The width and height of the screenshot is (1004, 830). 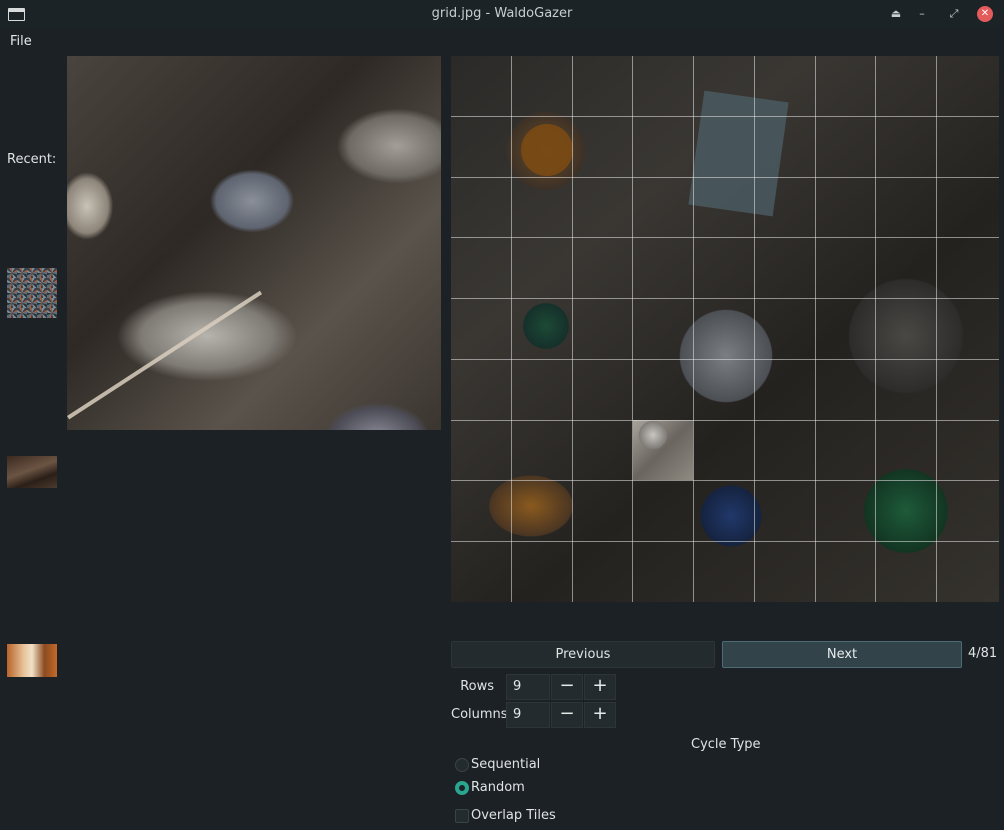 What do you see at coordinates (502, 13) in the screenshot?
I see `window-title: grid.jpg - WaldoGazer` at bounding box center [502, 13].